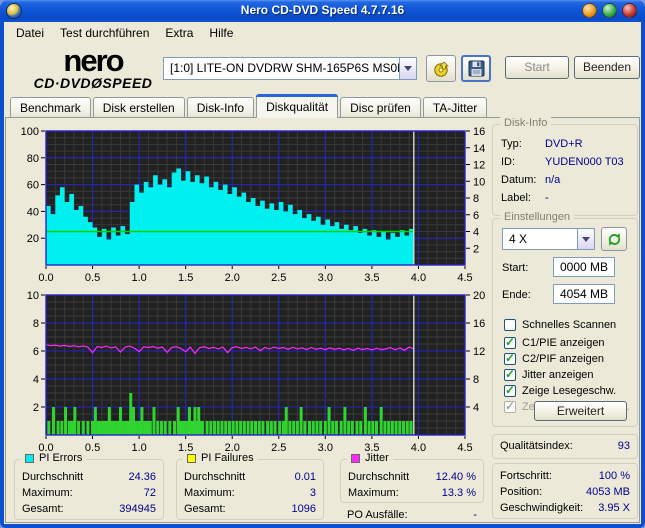 The image size is (645, 528). I want to click on end-field-label: Ende:, so click(516, 295).